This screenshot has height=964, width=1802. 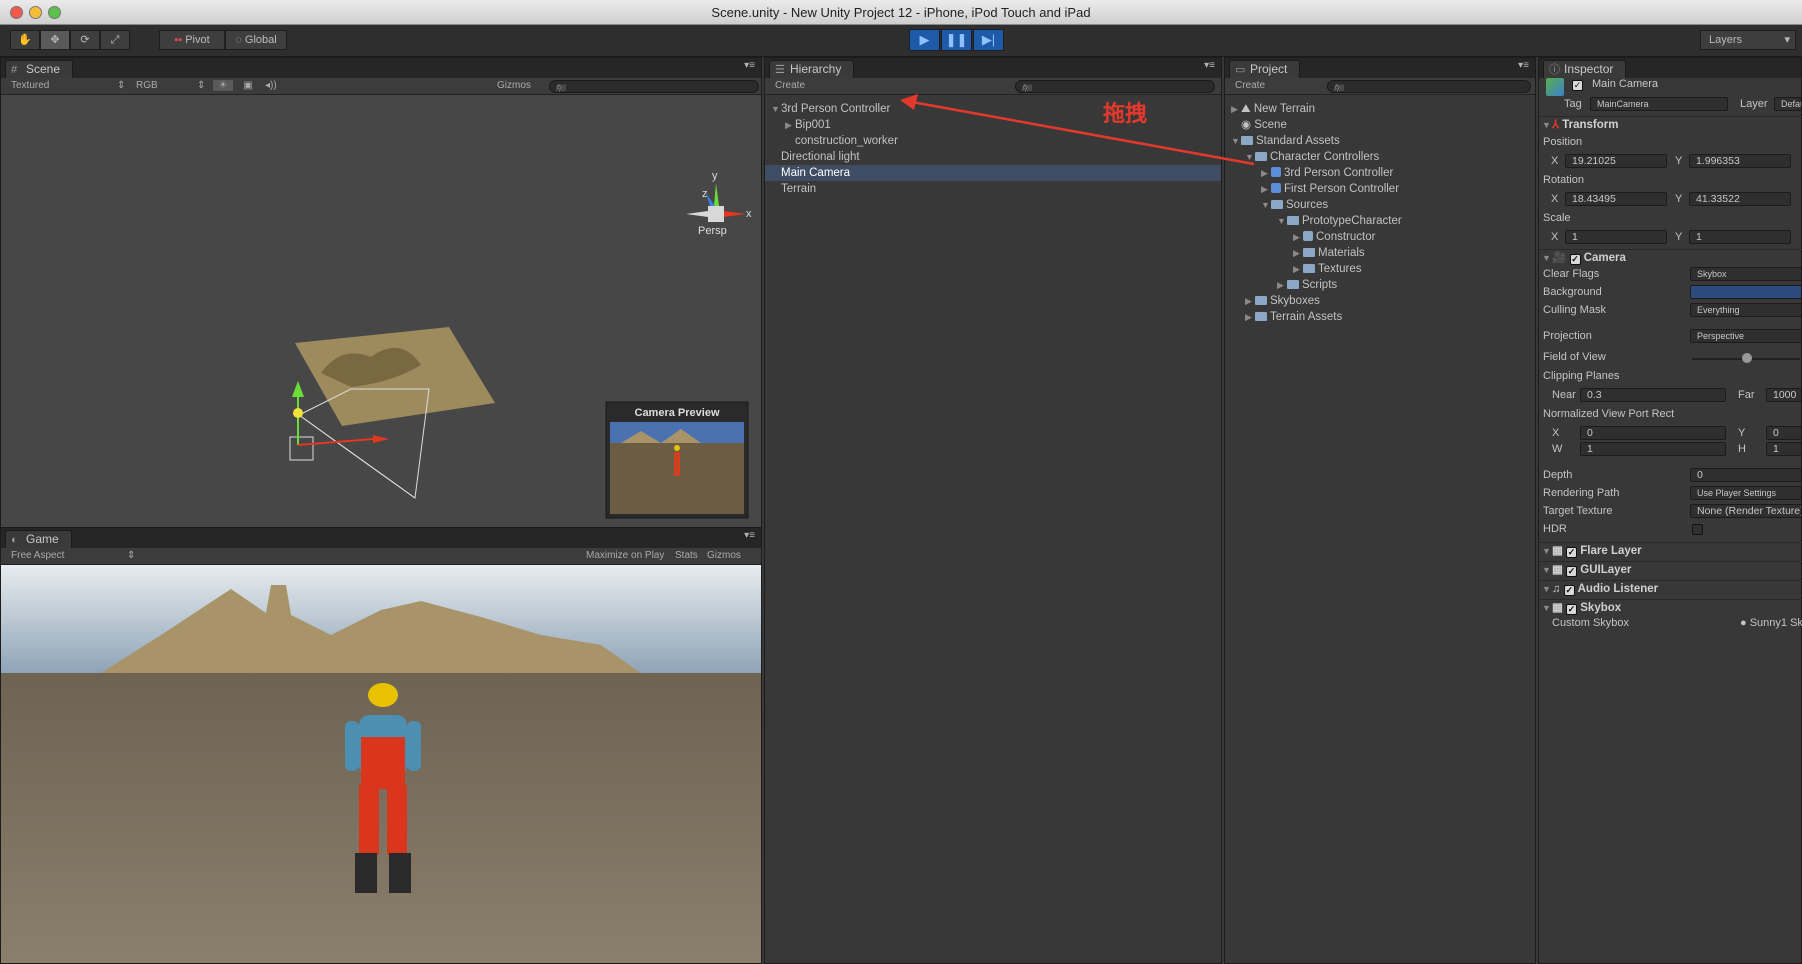 What do you see at coordinates (1670, 550) in the screenshot?
I see `flare-layer-header: ▼▦ ✓ Flare Layer` at bounding box center [1670, 550].